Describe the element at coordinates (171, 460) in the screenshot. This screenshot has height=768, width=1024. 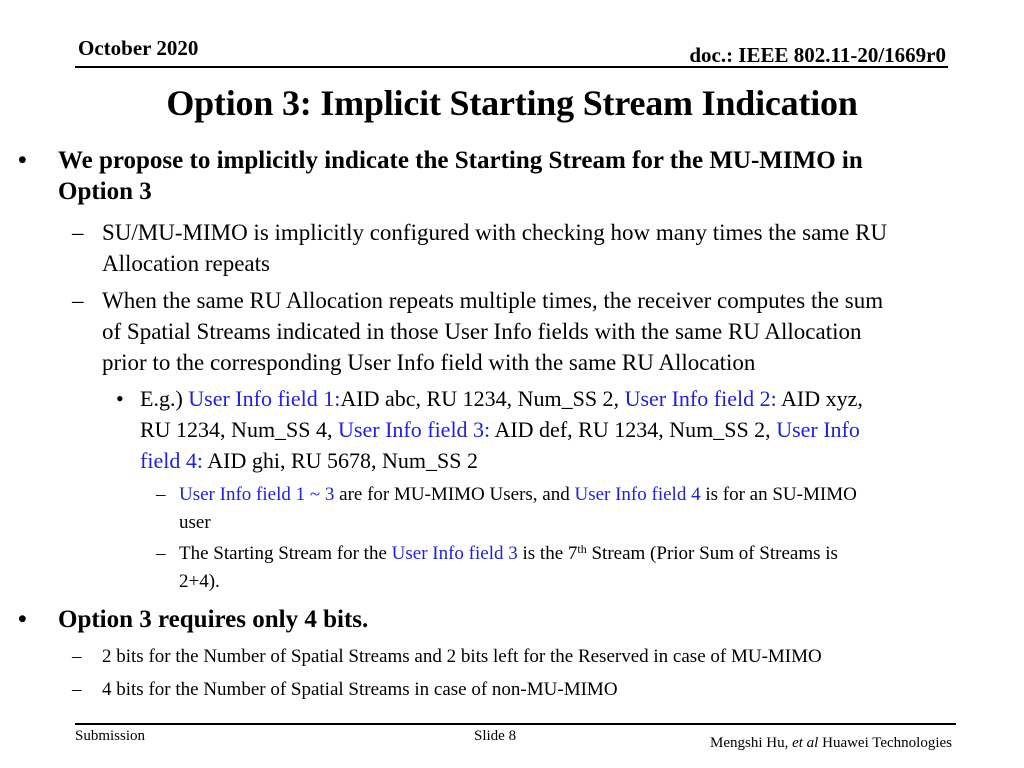
I see `highlight-user-info-4-cont: field 4:` at that location.